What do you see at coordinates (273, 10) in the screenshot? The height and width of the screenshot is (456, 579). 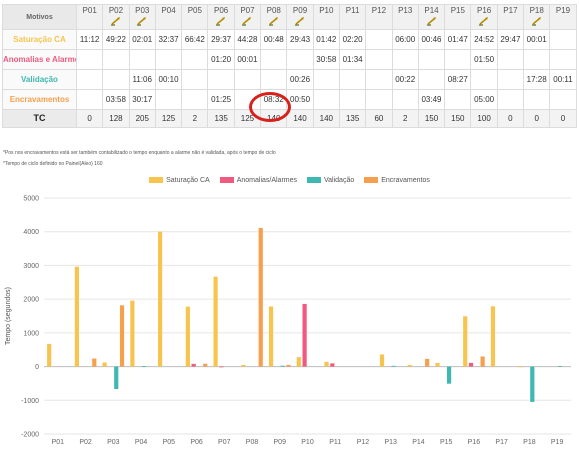 I see `column-code: P08` at bounding box center [273, 10].